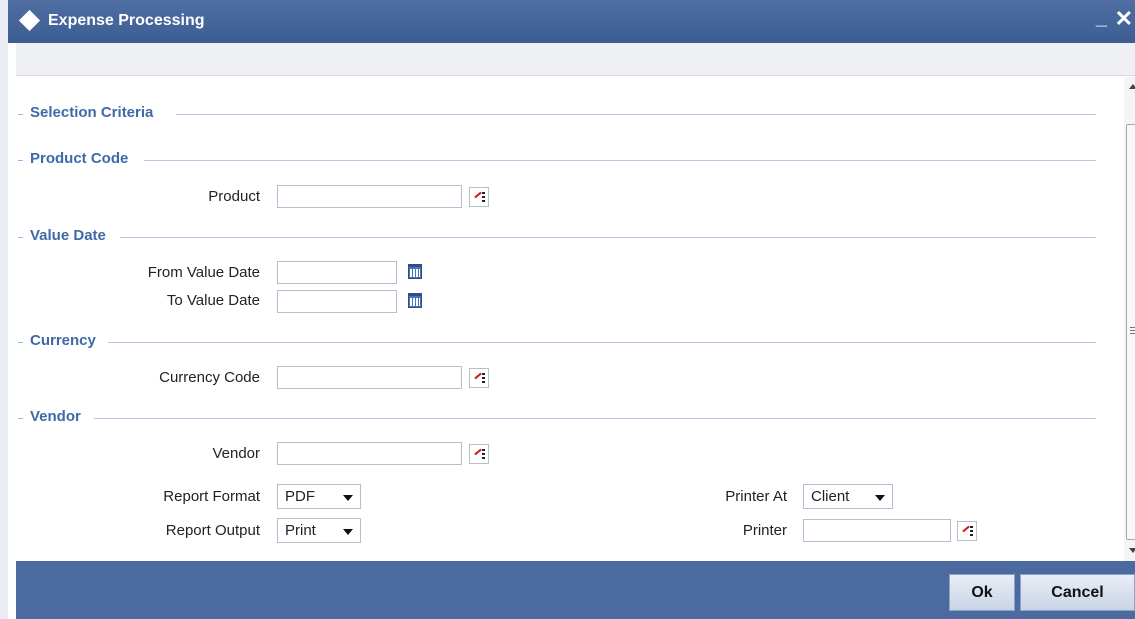  I want to click on printer-at-select: Client, so click(848, 496).